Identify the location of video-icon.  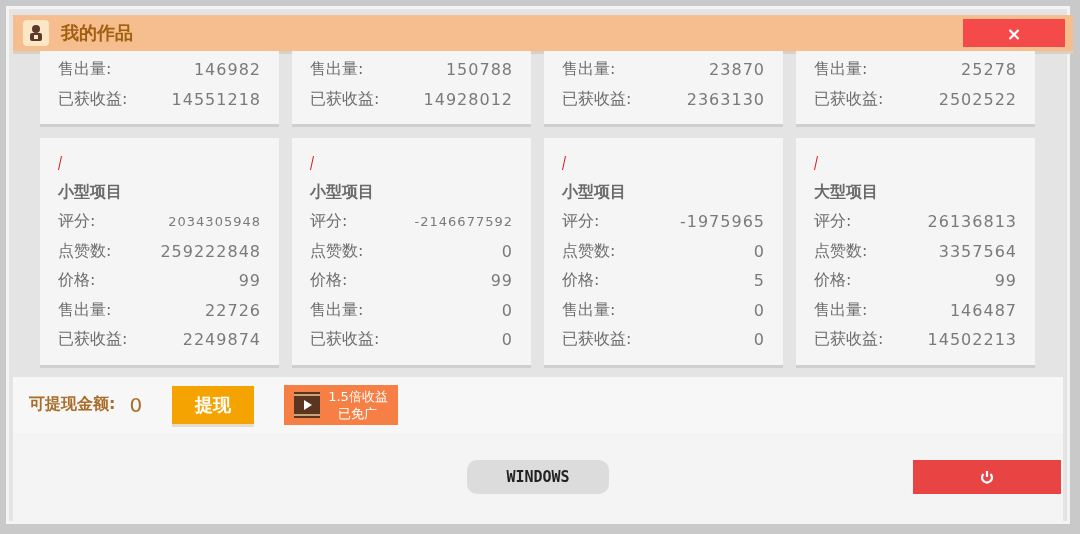
(307, 404).